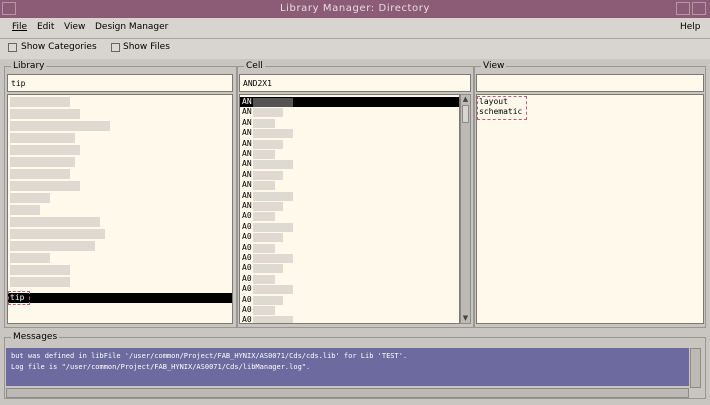 This screenshot has width=710, height=405. I want to click on show-categories-label: Show Categories, so click(59, 47).